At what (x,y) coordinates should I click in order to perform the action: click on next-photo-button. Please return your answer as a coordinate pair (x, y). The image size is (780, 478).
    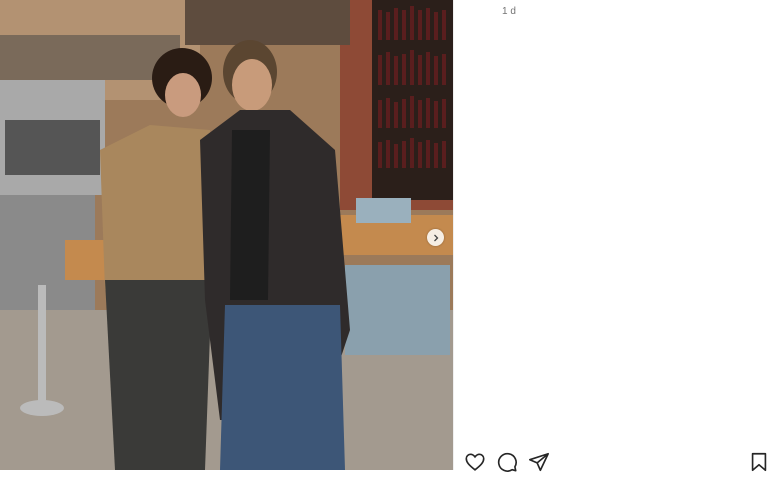
    Looking at the image, I should click on (435, 237).